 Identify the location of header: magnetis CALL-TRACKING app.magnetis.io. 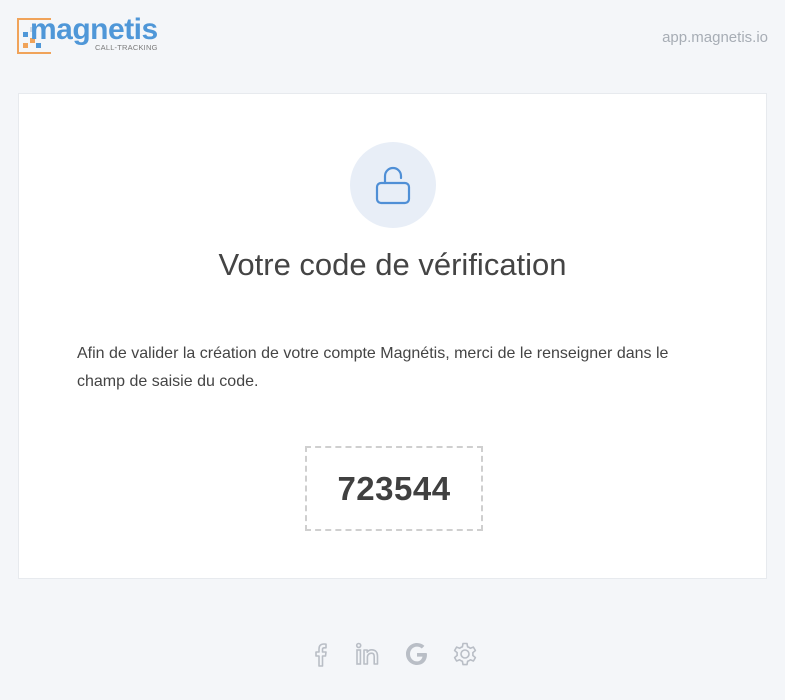
(392, 35).